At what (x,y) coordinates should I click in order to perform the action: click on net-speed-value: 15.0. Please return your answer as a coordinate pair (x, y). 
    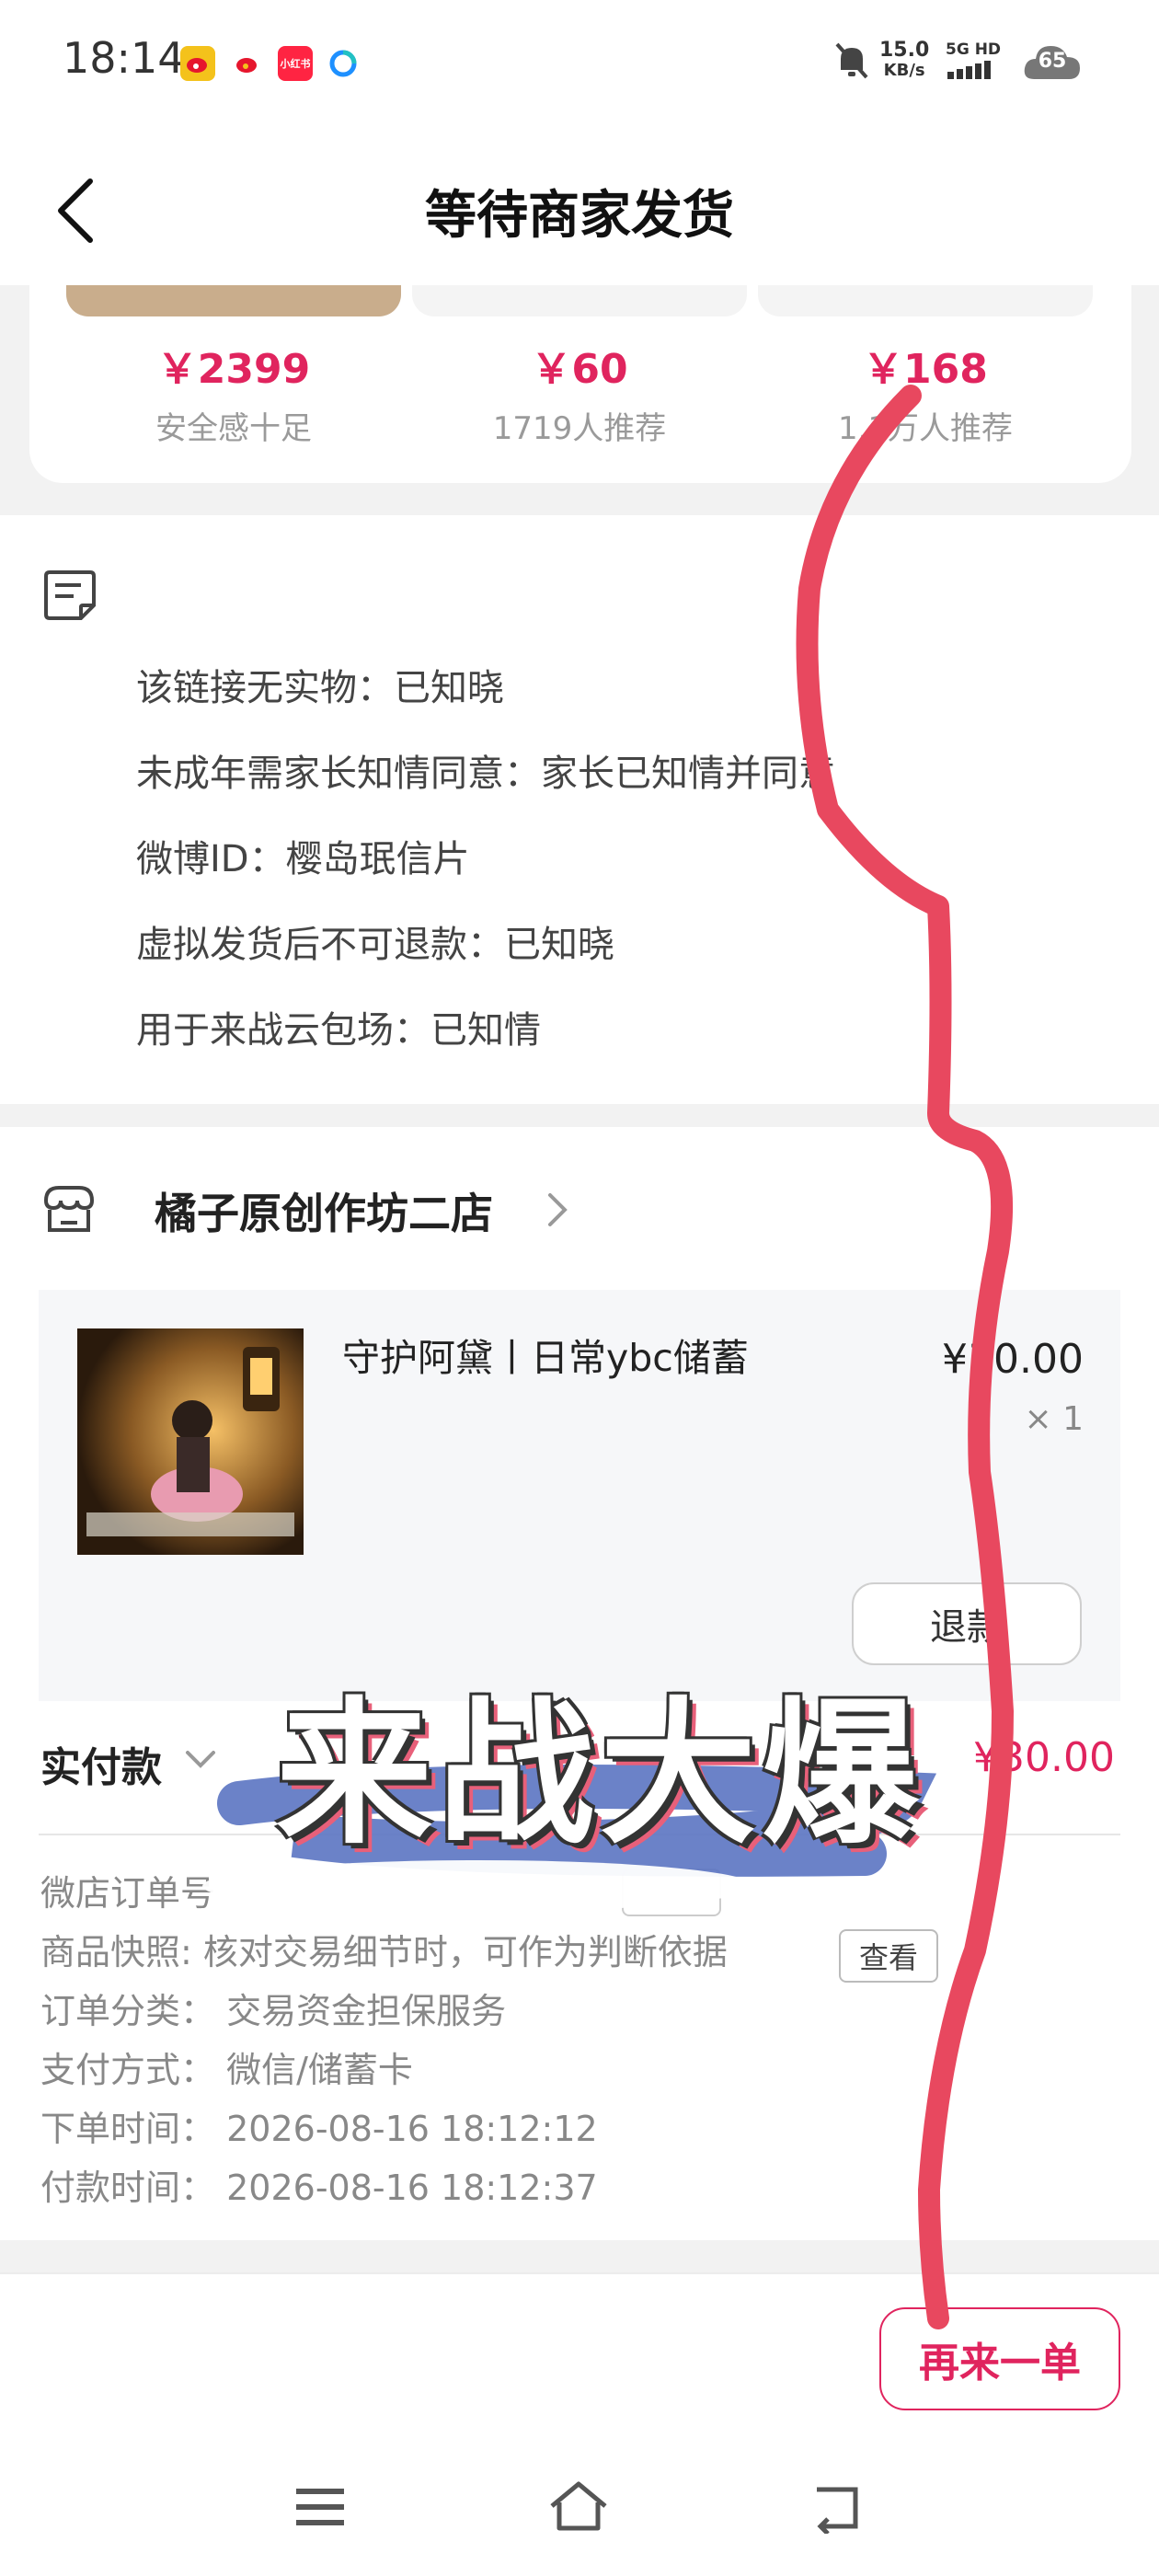
    Looking at the image, I should click on (904, 50).